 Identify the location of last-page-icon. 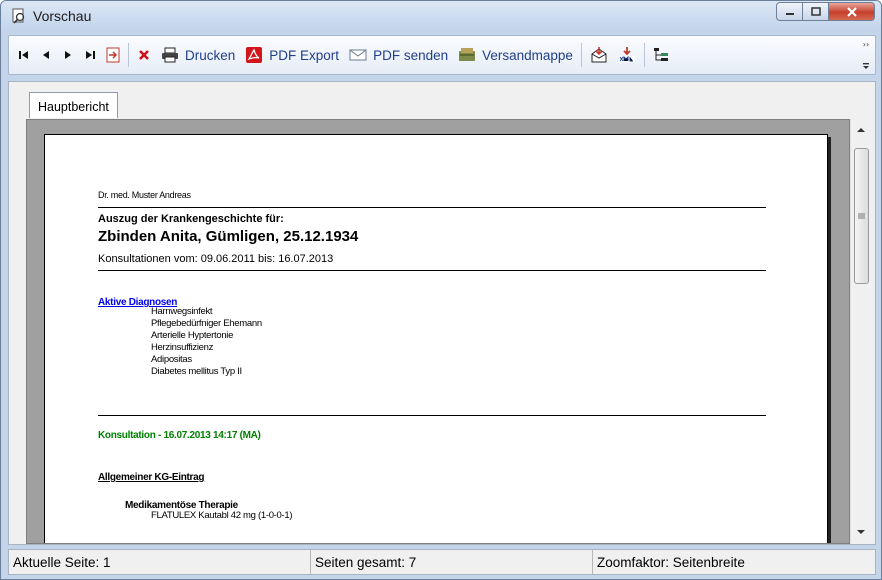
(90, 55).